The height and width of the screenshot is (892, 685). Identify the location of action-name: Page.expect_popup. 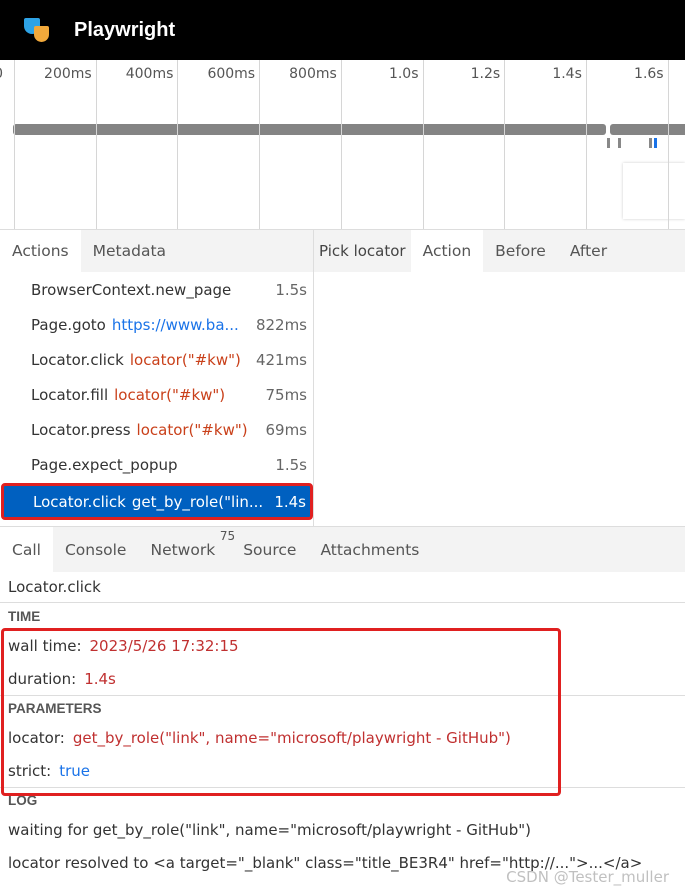
(104, 464).